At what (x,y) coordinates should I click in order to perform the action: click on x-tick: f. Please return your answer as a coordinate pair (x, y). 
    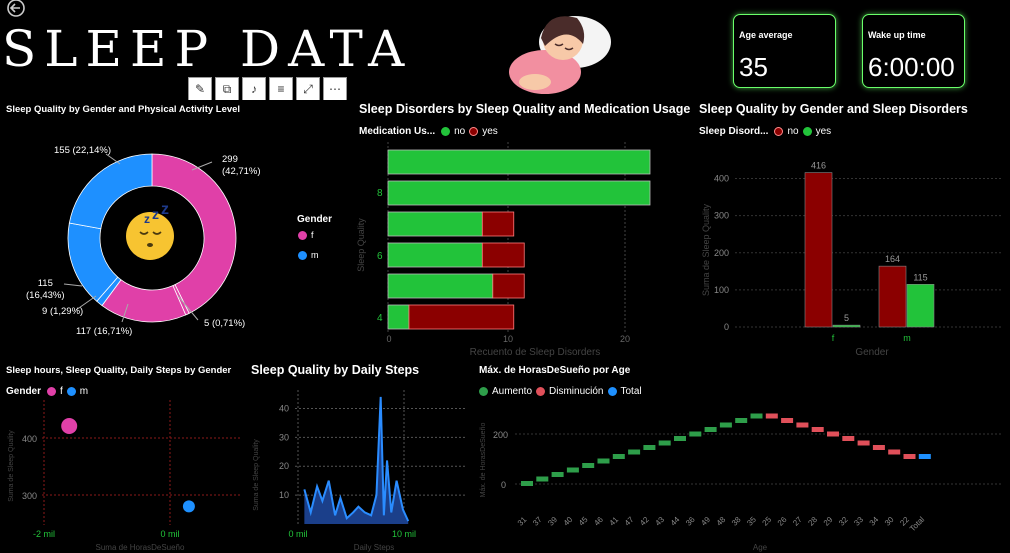
    Looking at the image, I should click on (833, 338).